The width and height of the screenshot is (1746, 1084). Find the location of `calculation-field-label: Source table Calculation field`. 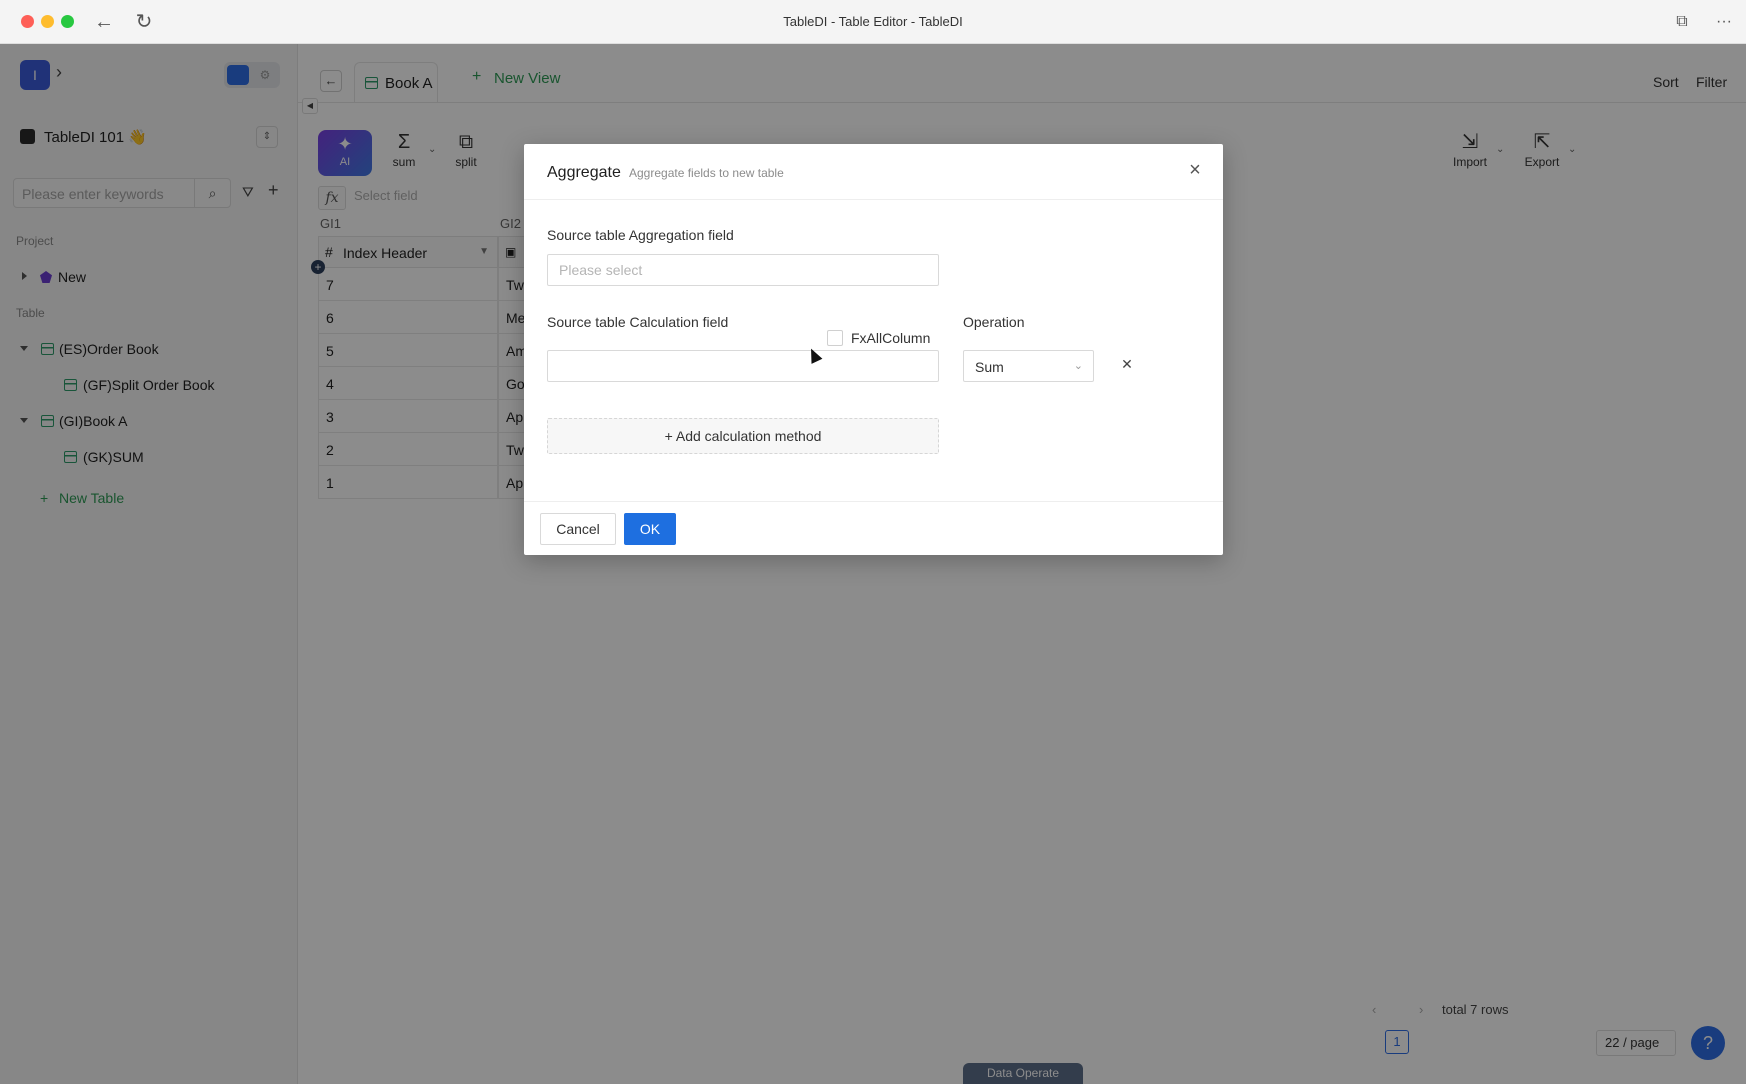

calculation-field-label: Source table Calculation field is located at coordinates (638, 322).